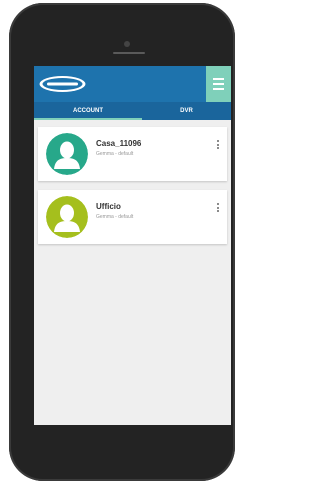 The height and width of the screenshot is (484, 320). I want to click on account-name: Casa_11096, so click(119, 143).